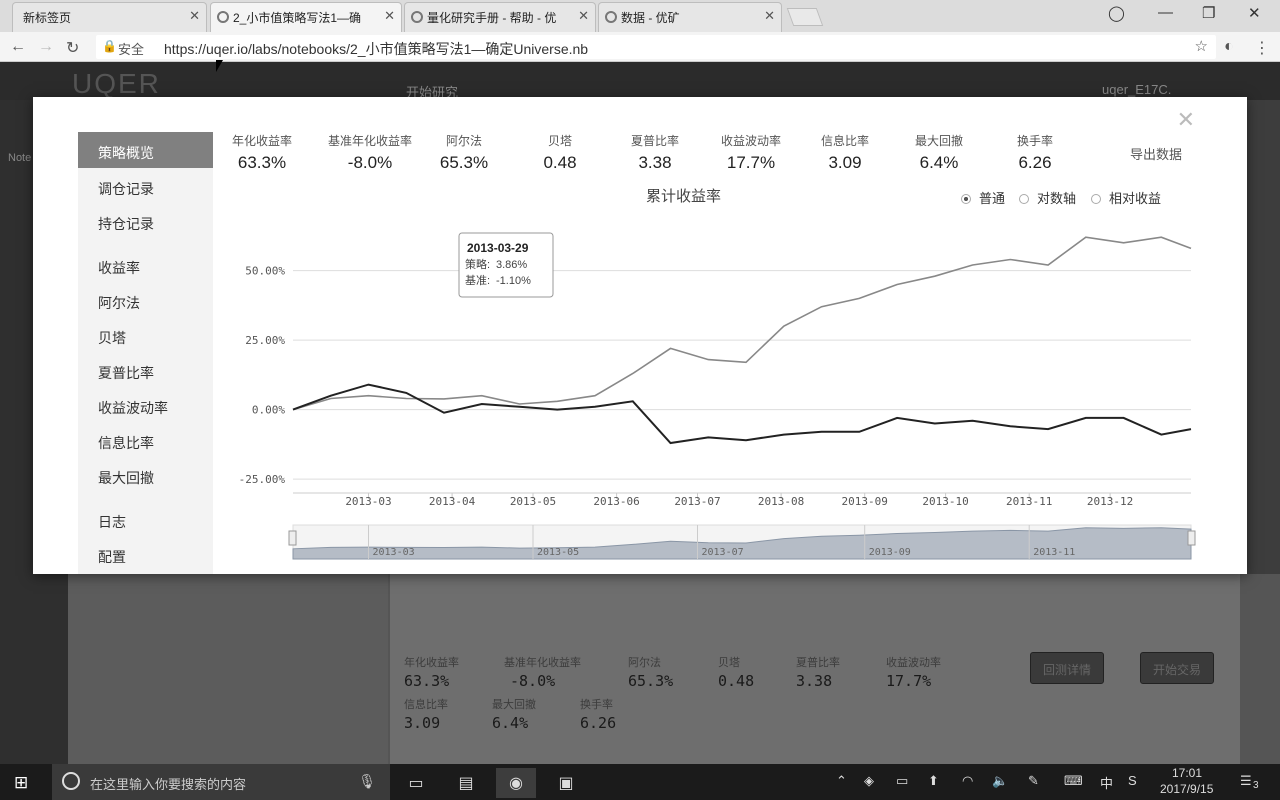 The width and height of the screenshot is (1280, 800). I want to click on bg-stat-value: 3.09, so click(422, 723).